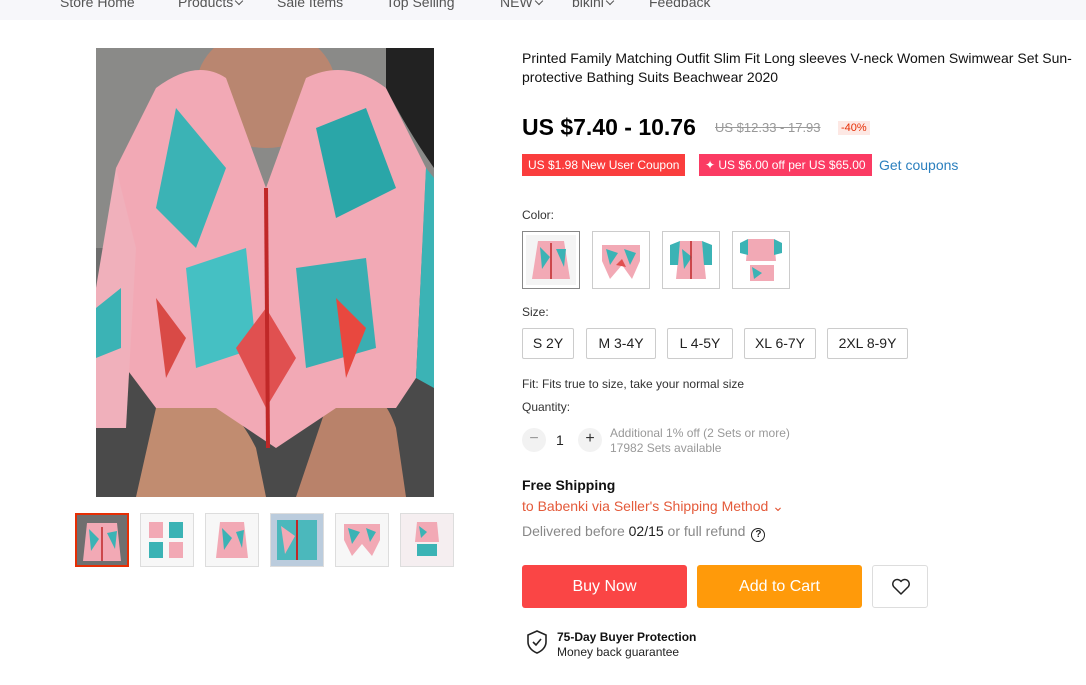  I want to click on heart-icon, so click(901, 586).